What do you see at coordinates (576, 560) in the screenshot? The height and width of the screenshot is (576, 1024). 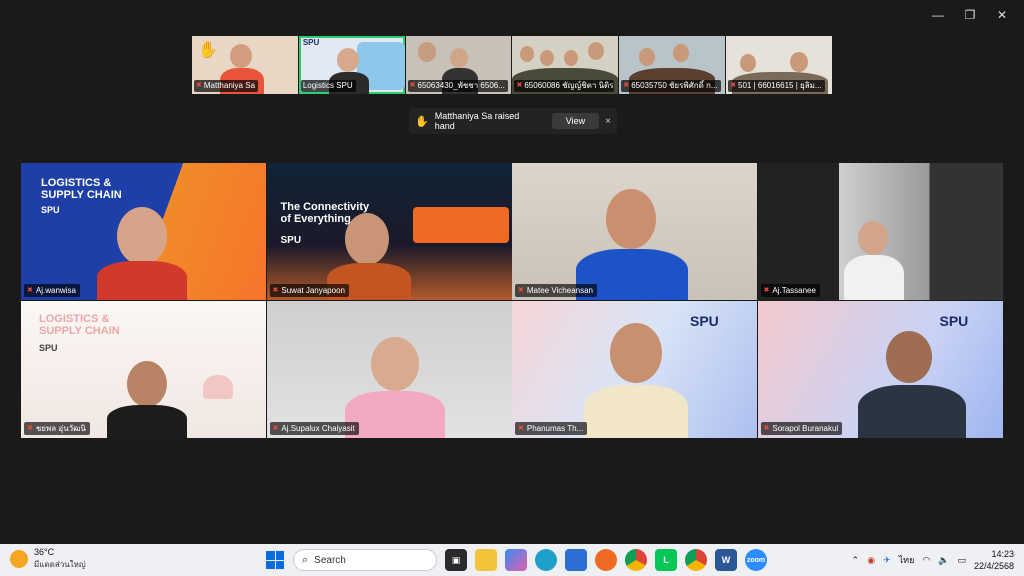 I see `store-icon` at bounding box center [576, 560].